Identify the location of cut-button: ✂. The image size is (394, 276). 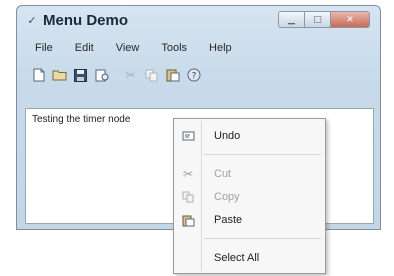
(130, 75).